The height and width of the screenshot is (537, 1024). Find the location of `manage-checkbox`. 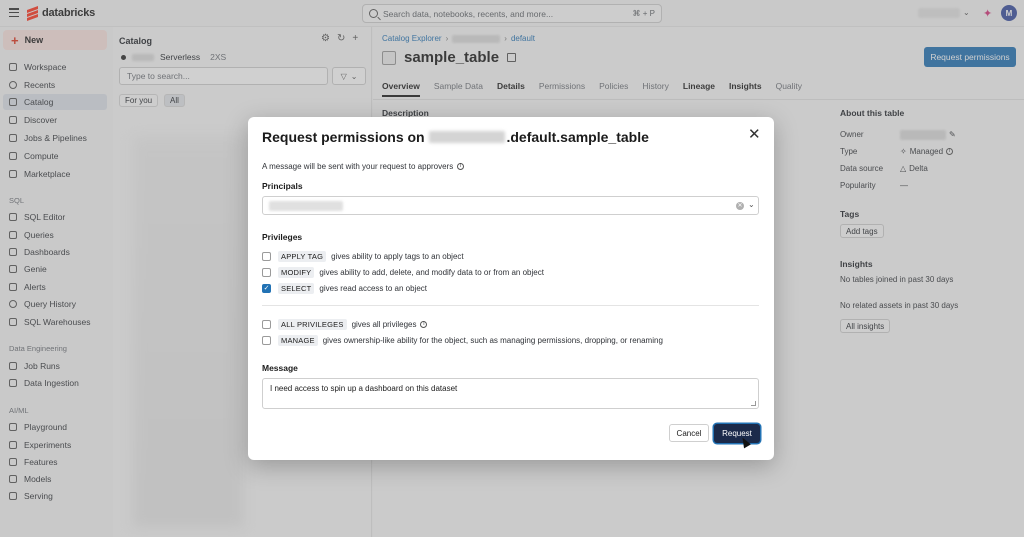

manage-checkbox is located at coordinates (266, 340).